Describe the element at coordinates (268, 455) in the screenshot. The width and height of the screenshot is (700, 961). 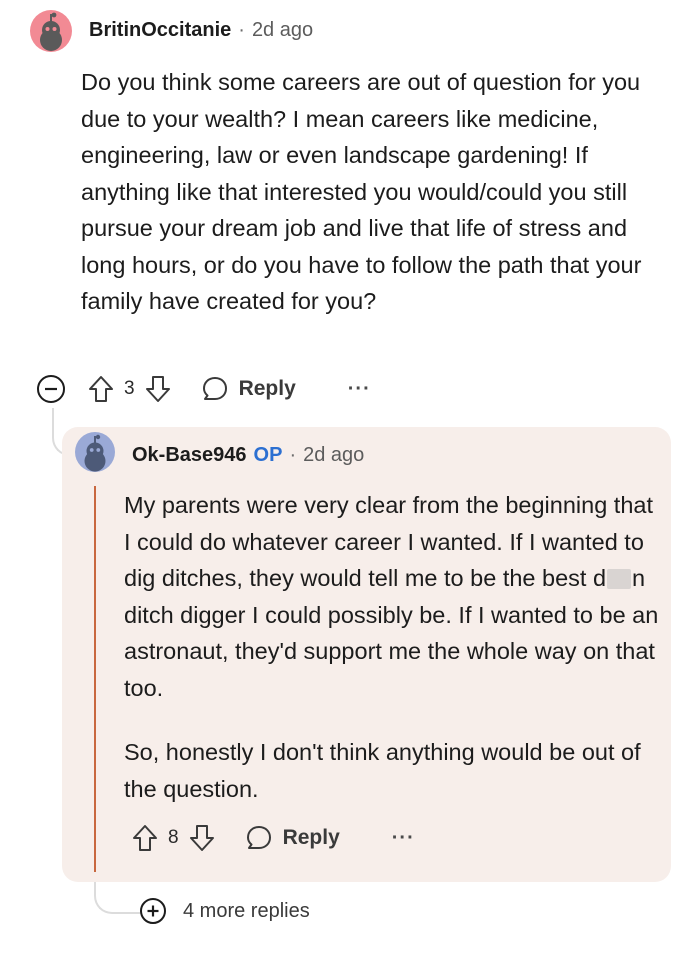
I see `op-badge: OP` at that location.